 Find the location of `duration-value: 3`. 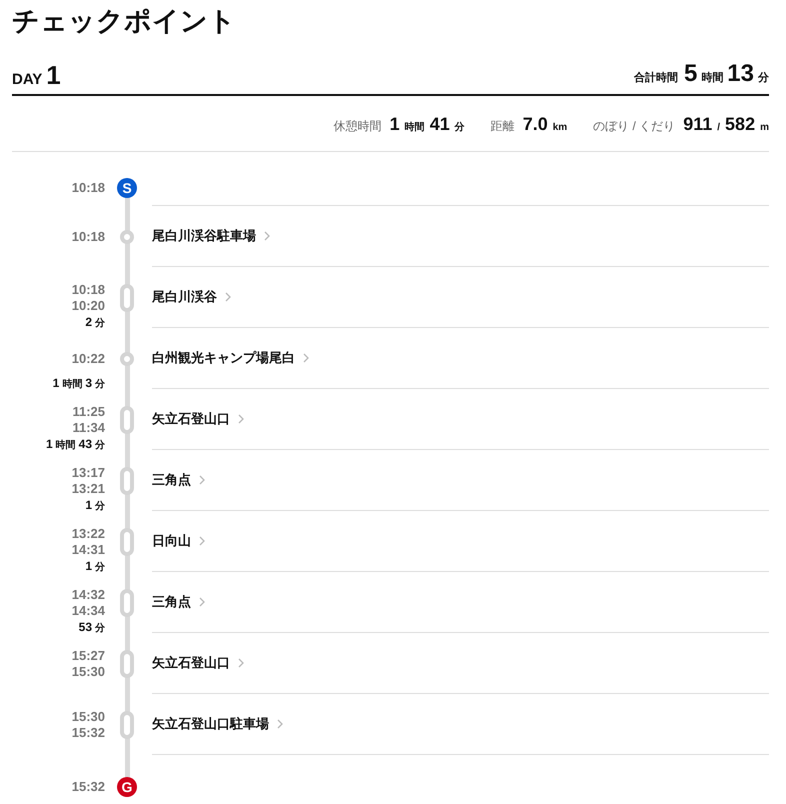

duration-value: 3 is located at coordinates (88, 383).